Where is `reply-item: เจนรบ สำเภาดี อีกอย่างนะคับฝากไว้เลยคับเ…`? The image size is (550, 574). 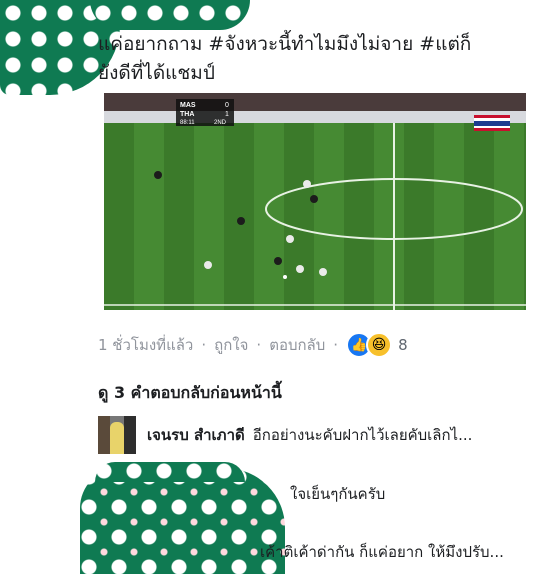
reply-item: เจนรบ สำเภาดี อีกอย่างนะคับฝากไว้เลยคับเ… is located at coordinates (285, 435).